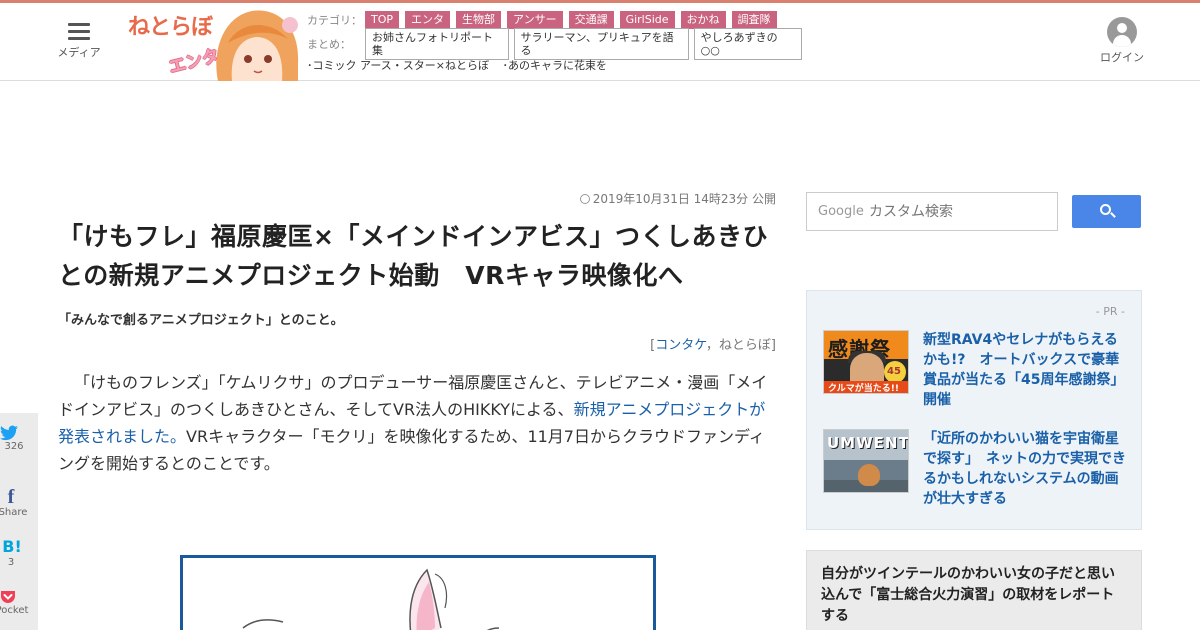 The width and height of the screenshot is (1200, 630). I want to click on category-tag-kotsu: 交通課, so click(591, 20).